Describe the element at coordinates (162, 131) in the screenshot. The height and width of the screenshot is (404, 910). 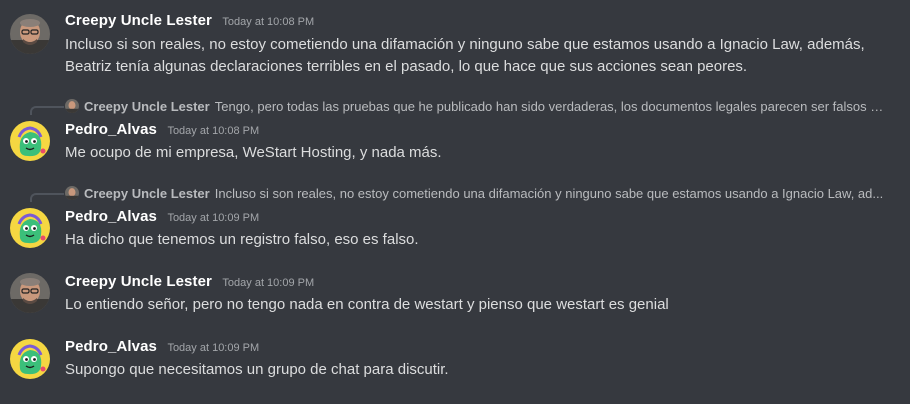
I see `message-header: Pedro_Alvas Today at 10:08 PM` at that location.